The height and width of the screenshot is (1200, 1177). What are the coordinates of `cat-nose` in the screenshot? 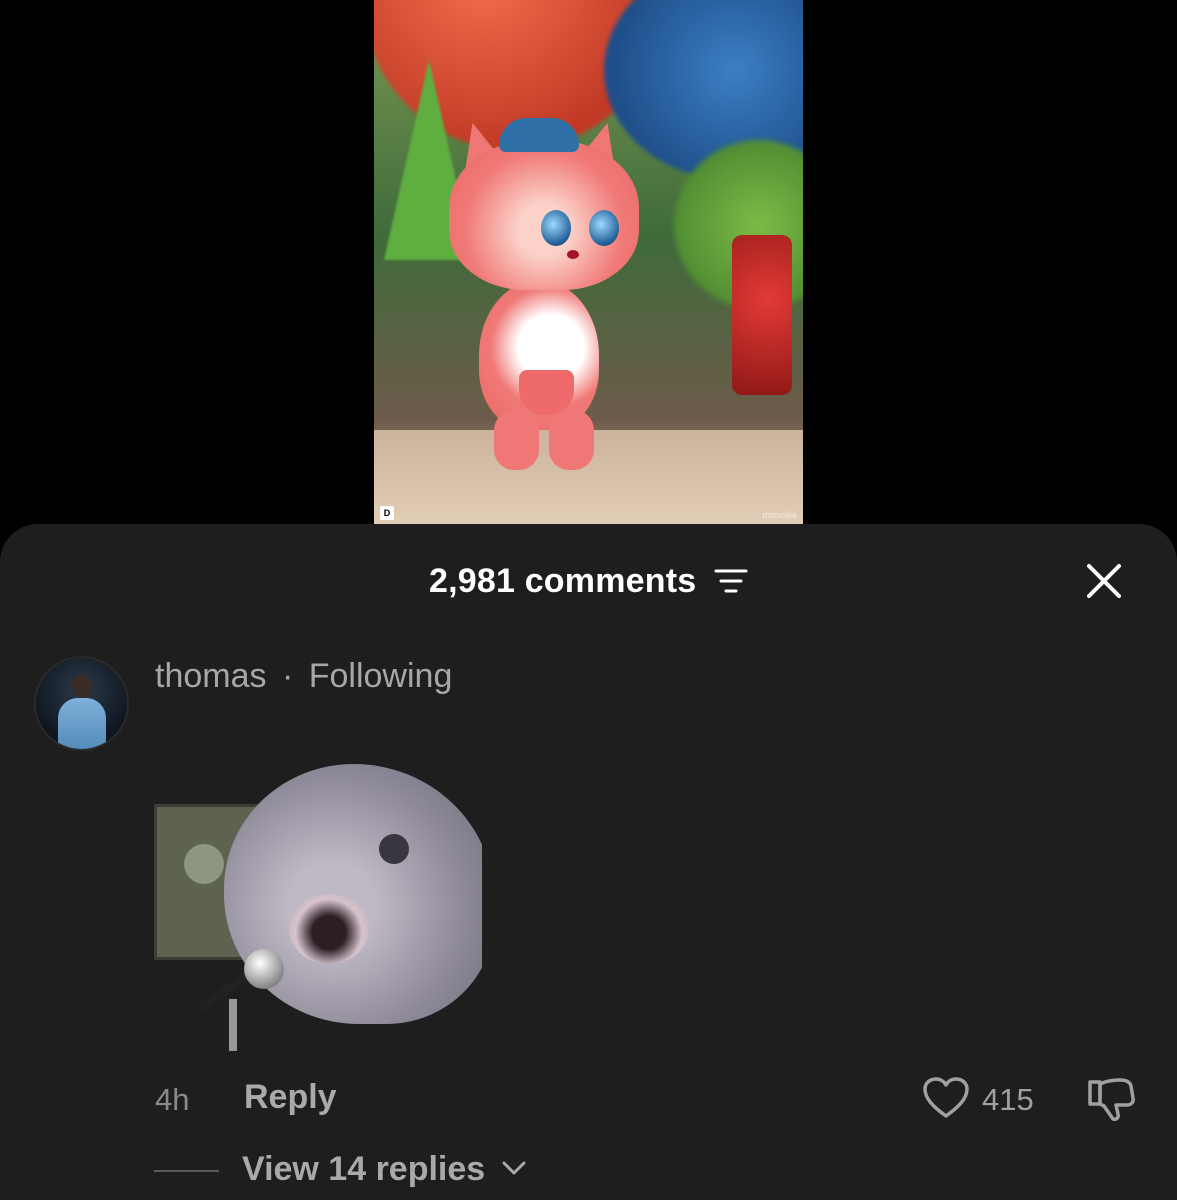 It's located at (573, 254).